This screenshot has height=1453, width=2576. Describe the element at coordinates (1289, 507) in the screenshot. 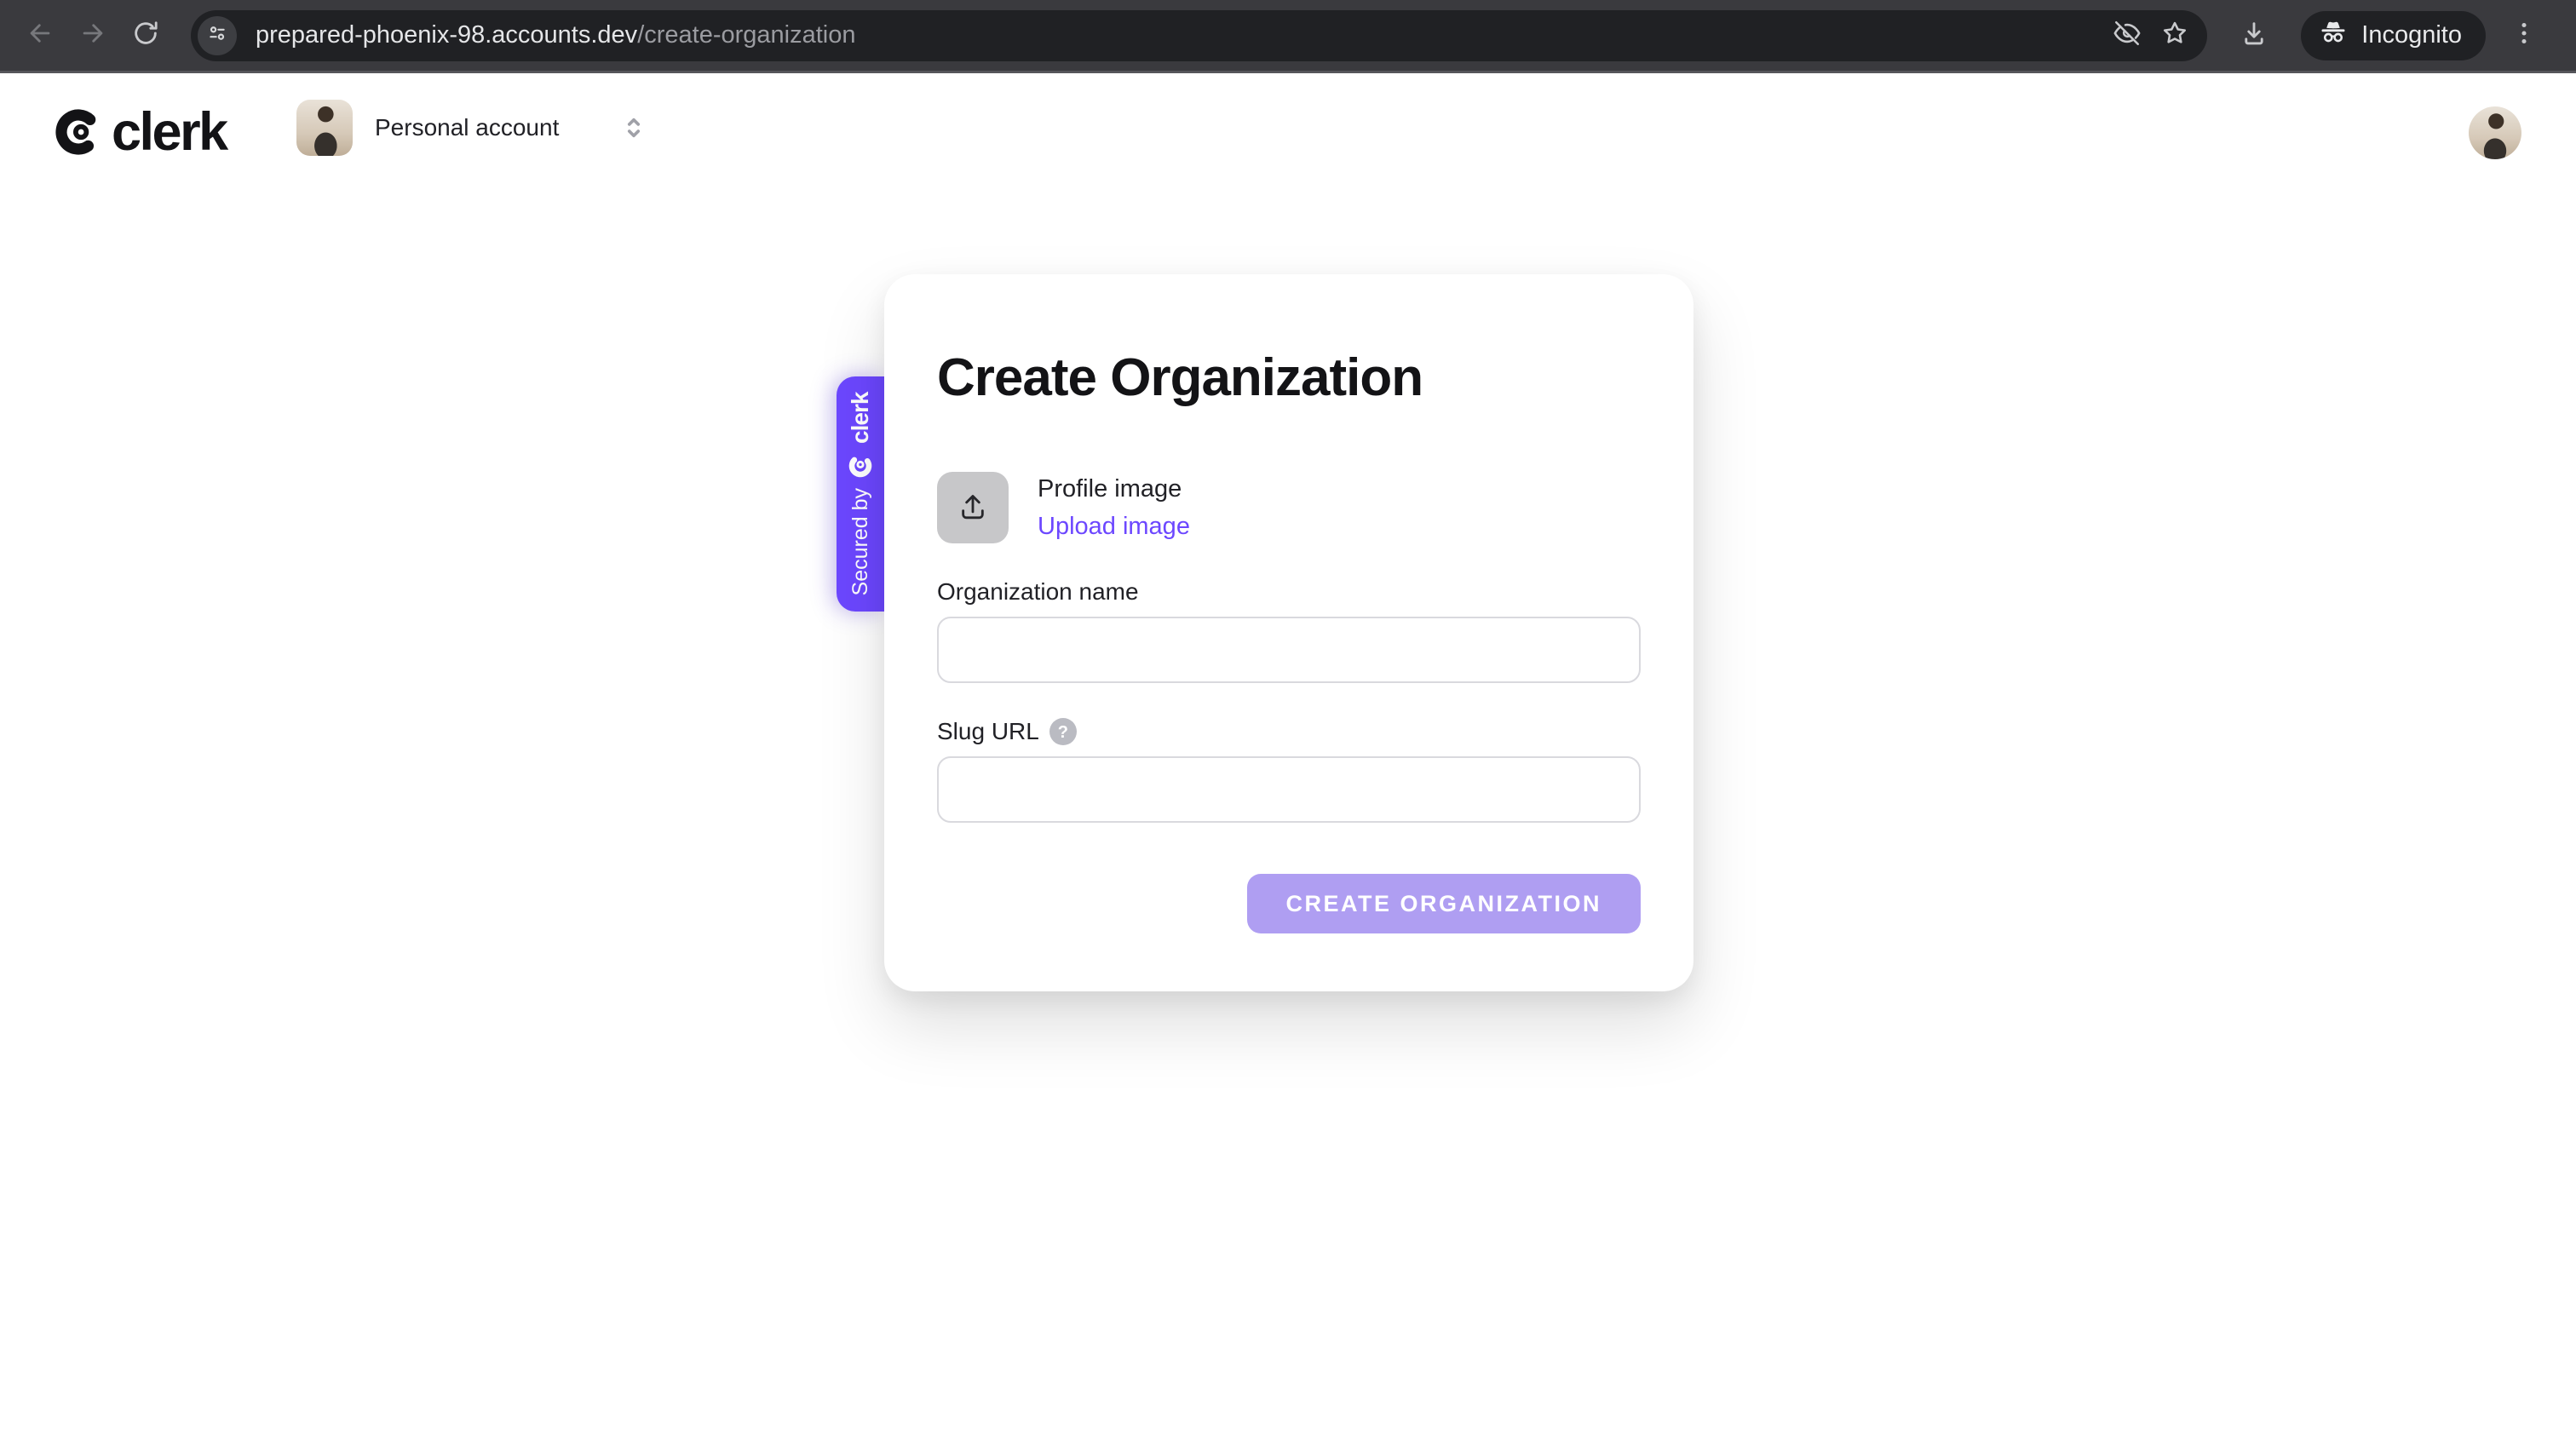

I see `profile-image-row: Profile image Upload image` at that location.